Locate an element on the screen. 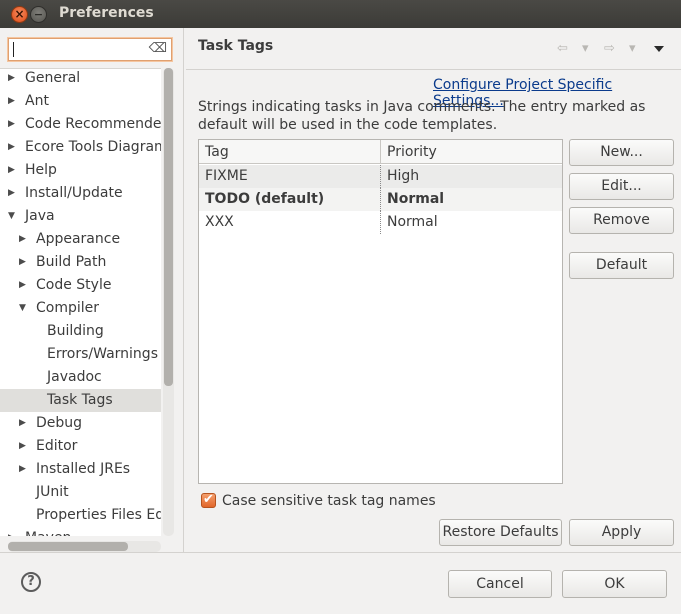 This screenshot has height=614, width=681. column-header-priority: Priority is located at coordinates (471, 152).